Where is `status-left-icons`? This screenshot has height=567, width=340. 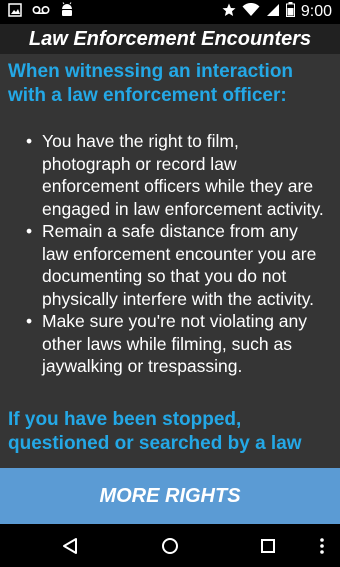
status-left-icons is located at coordinates (41, 12).